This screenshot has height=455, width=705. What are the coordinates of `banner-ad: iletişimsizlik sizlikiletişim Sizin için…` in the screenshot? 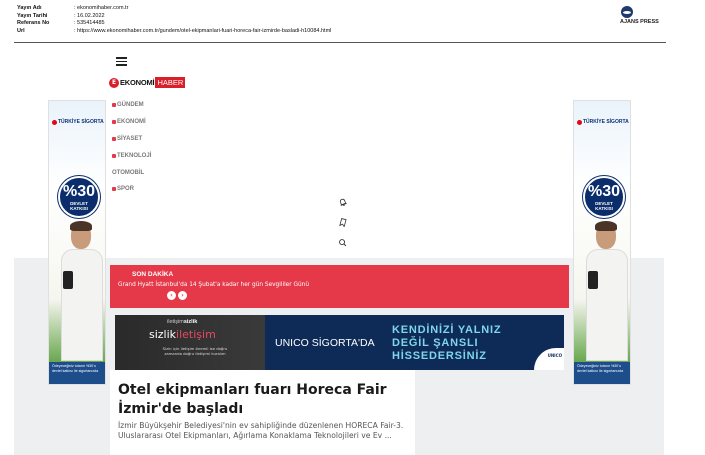 It's located at (339, 342).